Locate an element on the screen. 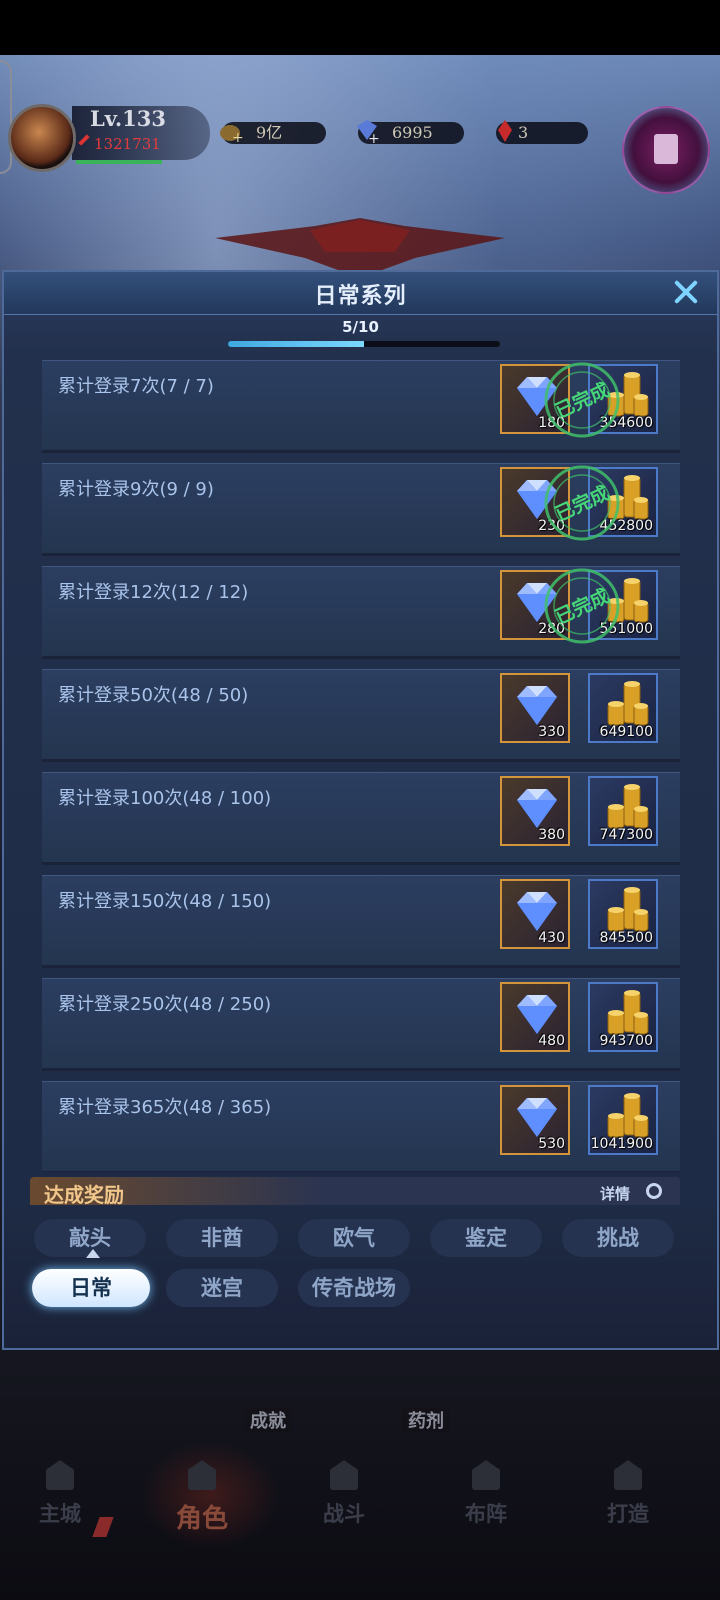 This screenshot has height=1600, width=720. task-row: 累计登录9次(9 / 9) 230 452800 已完成 is located at coordinates (361, 509).